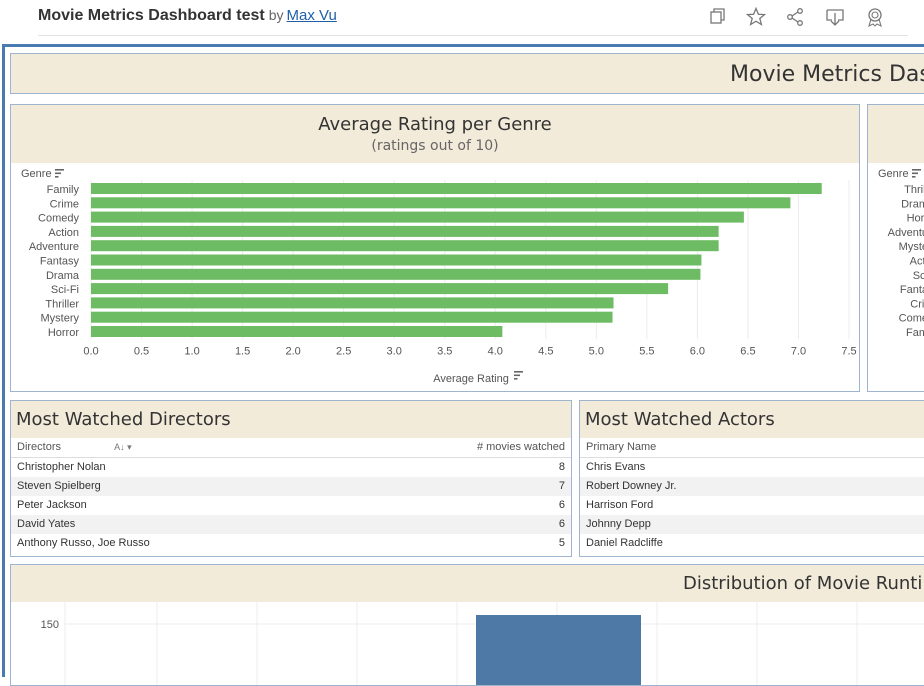 This screenshot has width=924, height=686. What do you see at coordinates (63, 276) in the screenshot?
I see `genre-category-label: Drama` at bounding box center [63, 276].